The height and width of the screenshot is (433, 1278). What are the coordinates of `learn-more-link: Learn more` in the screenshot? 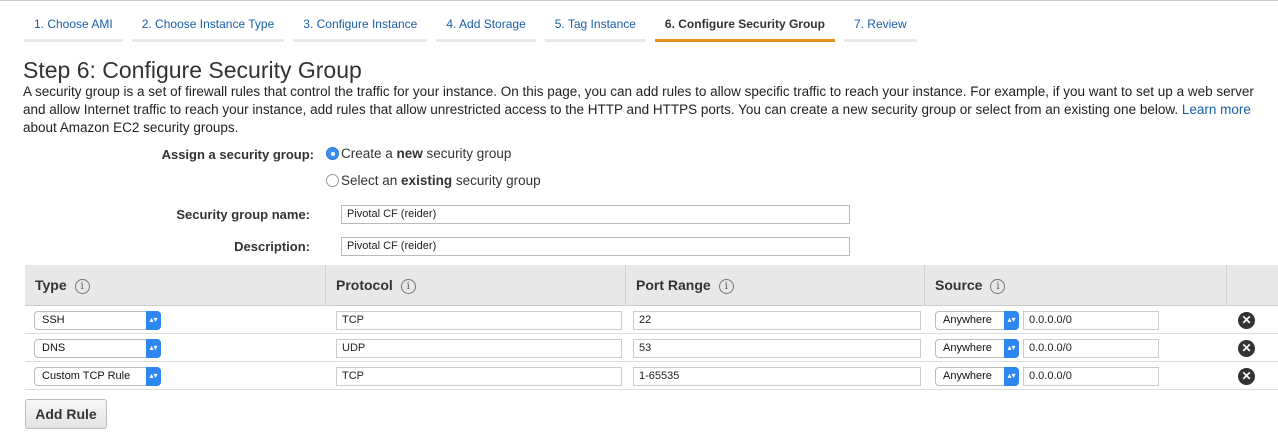 It's located at (1216, 109).